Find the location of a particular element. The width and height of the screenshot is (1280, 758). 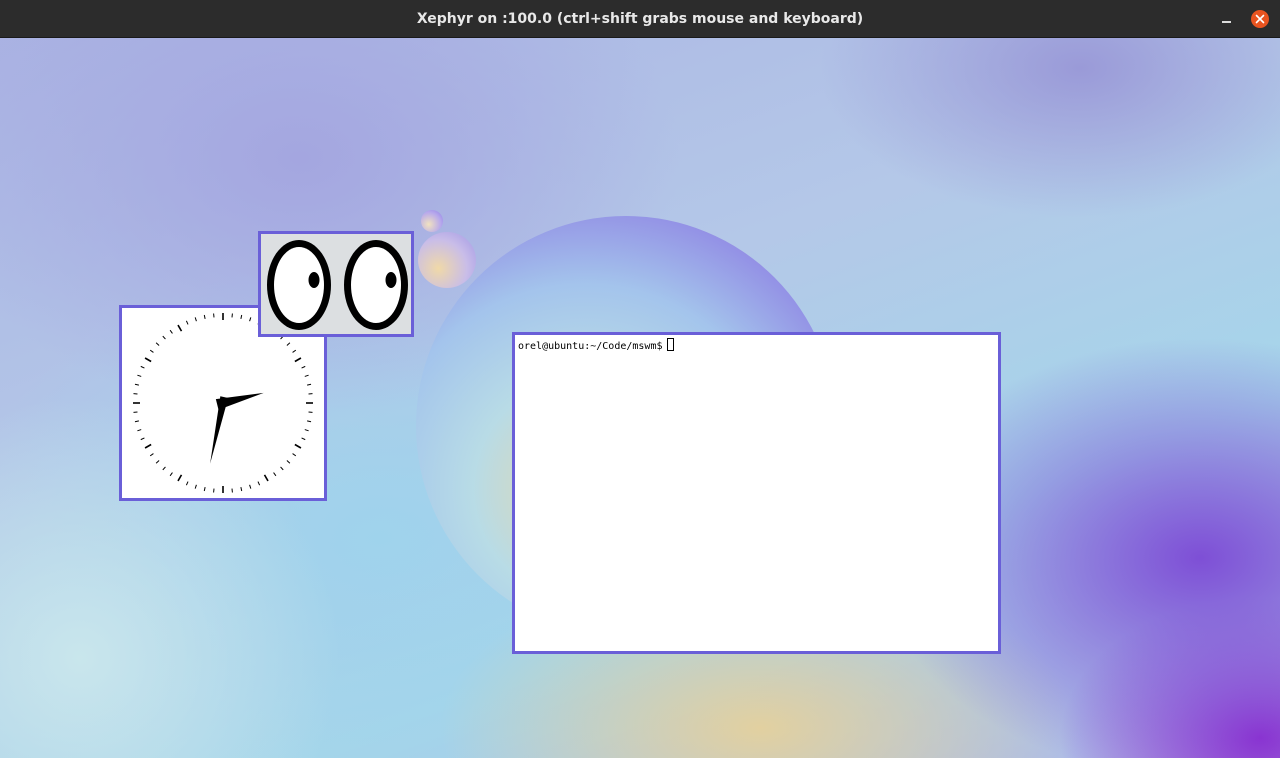

close-icon is located at coordinates (1260, 19).